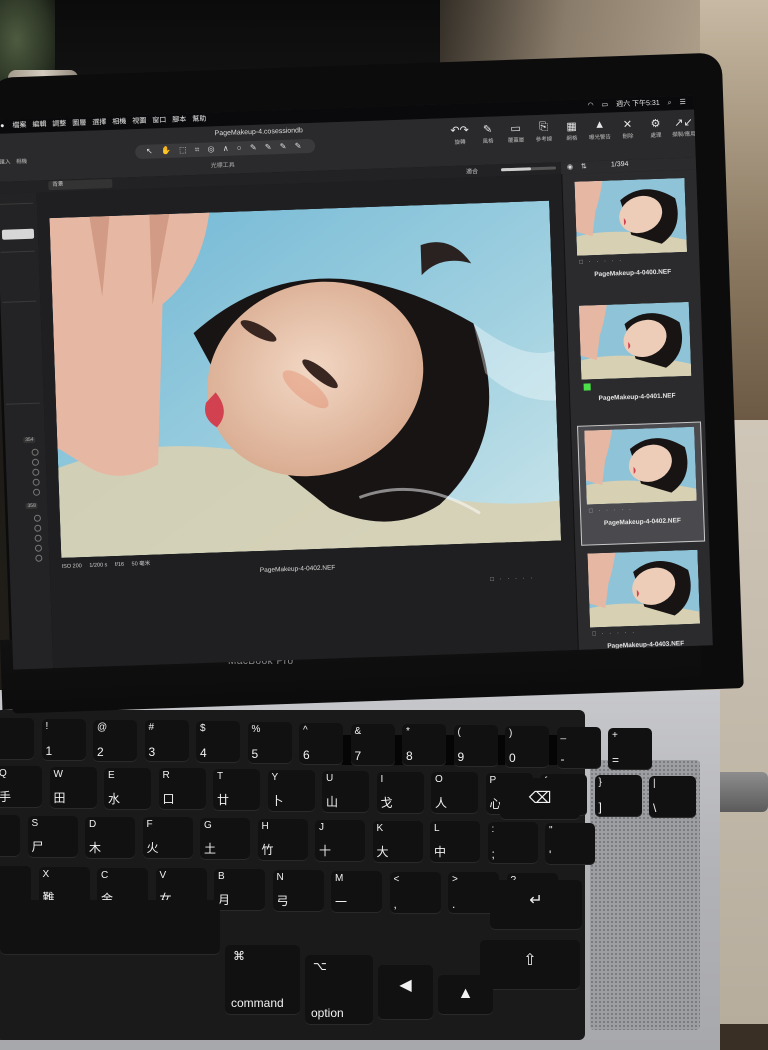 The width and height of the screenshot is (768, 1050). Describe the element at coordinates (683, 127) in the screenshot. I see `copy-apply-button: ↗↙ 擷製/應用` at that location.